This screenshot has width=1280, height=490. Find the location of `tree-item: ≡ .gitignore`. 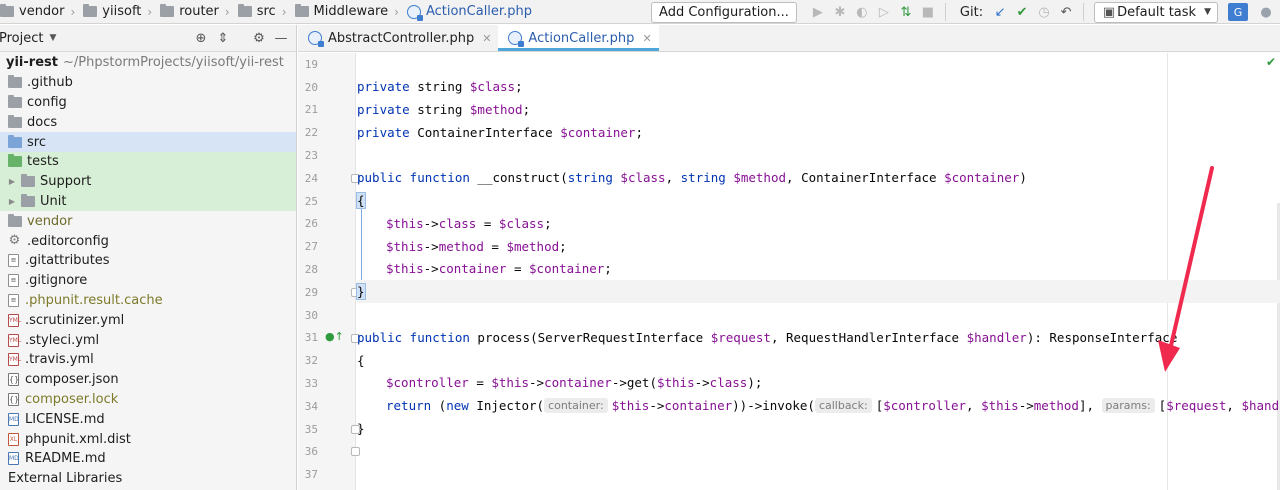

tree-item: ≡ .gitignore is located at coordinates (148, 281).